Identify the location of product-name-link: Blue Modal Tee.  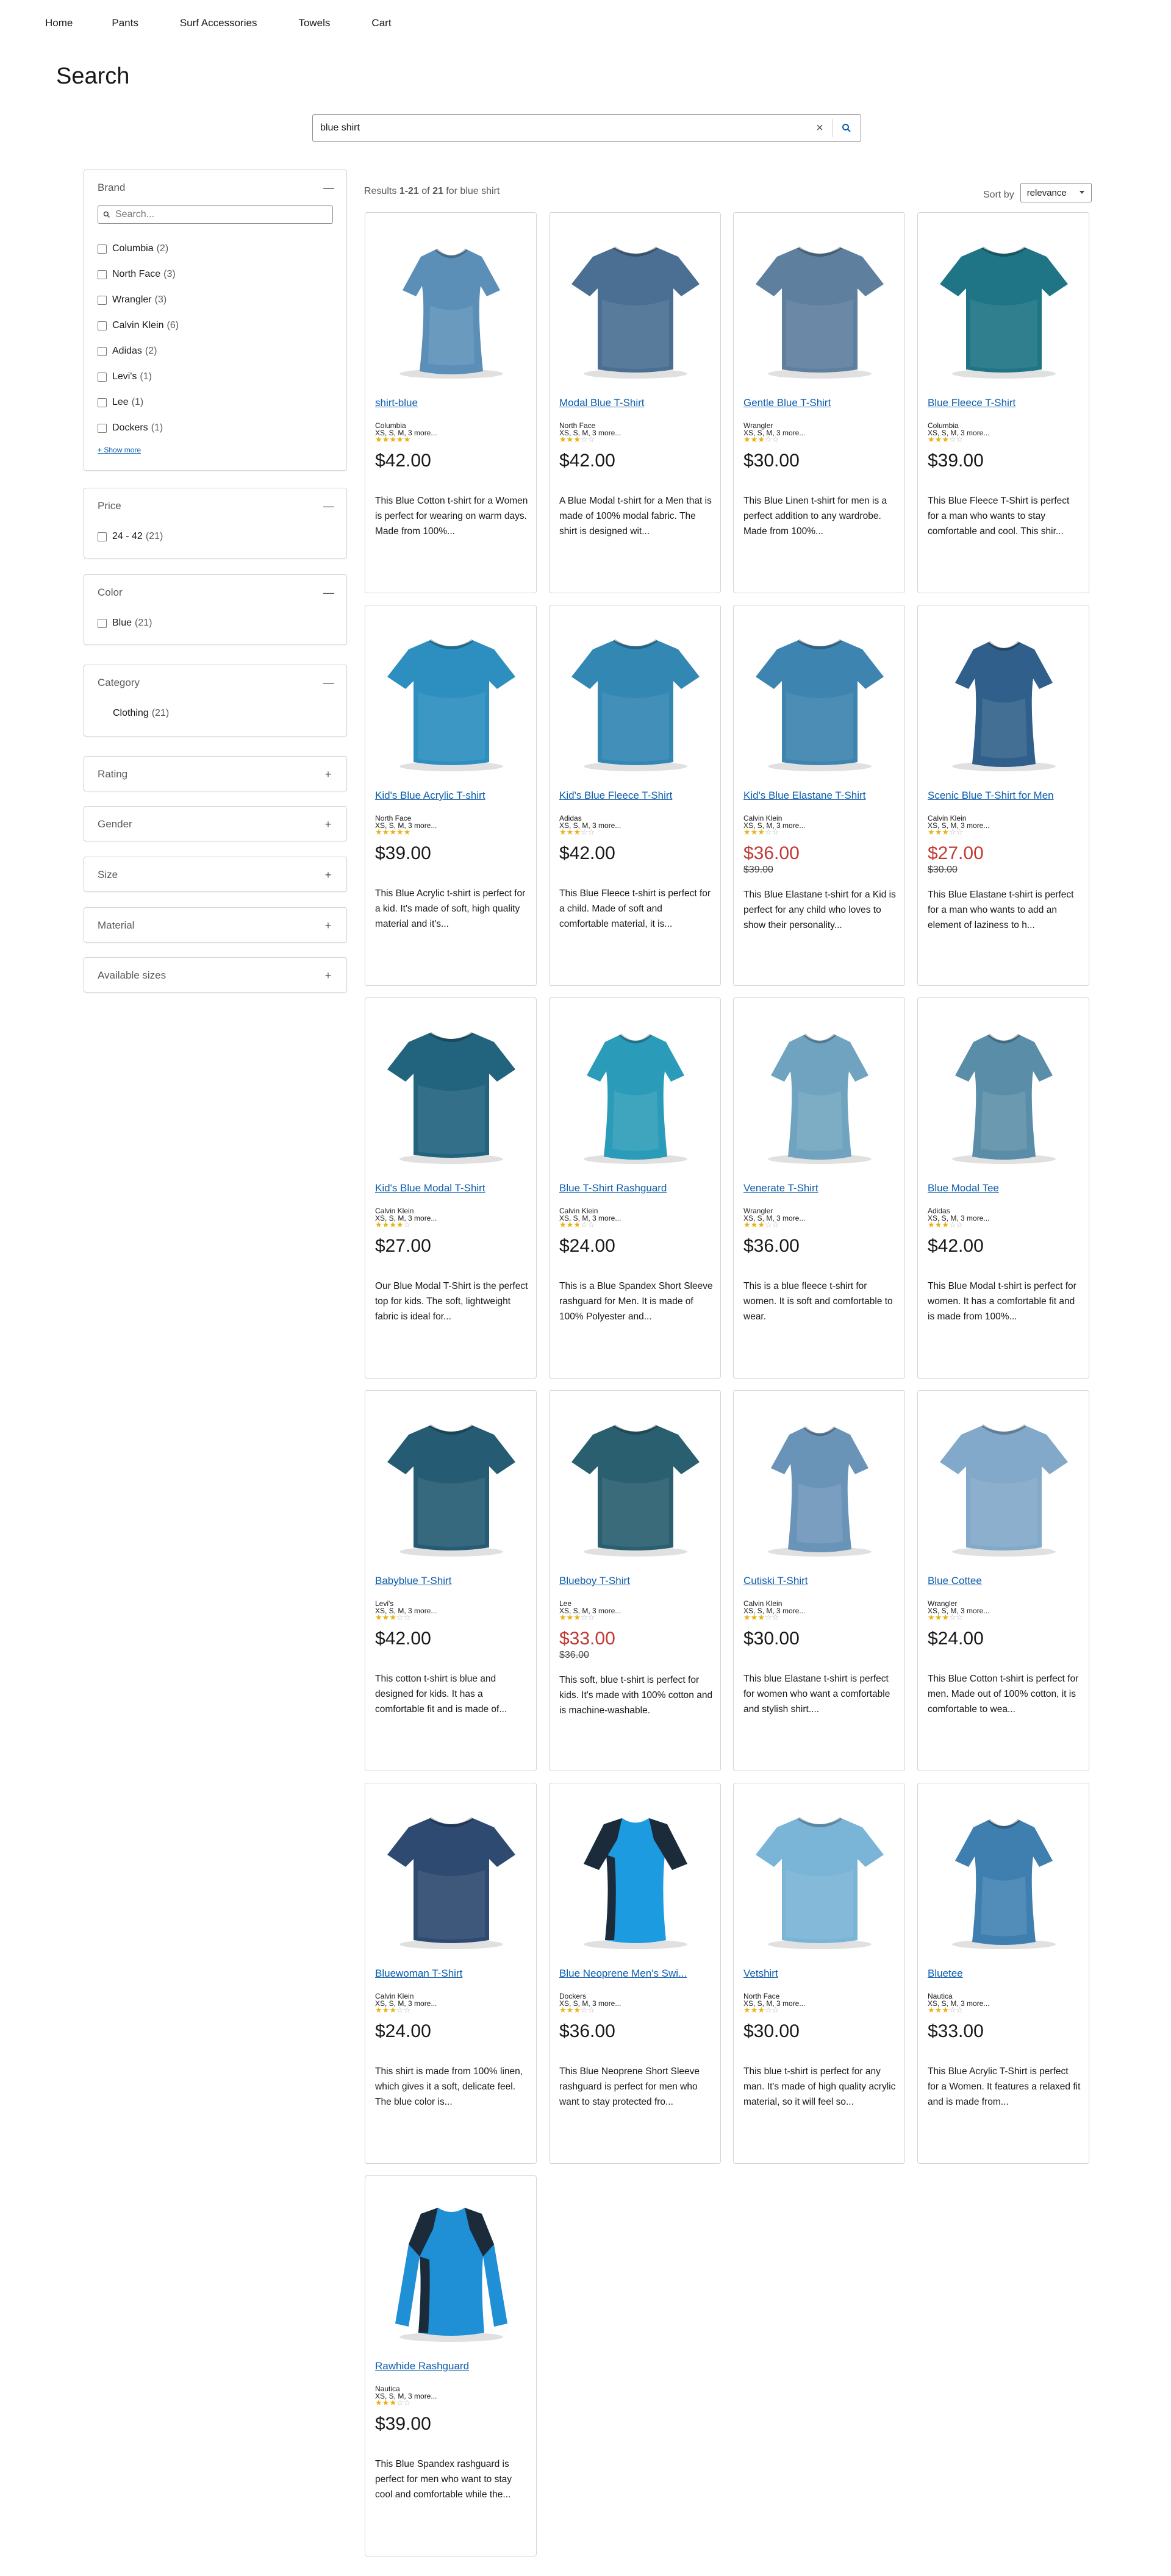
(1005, 1188).